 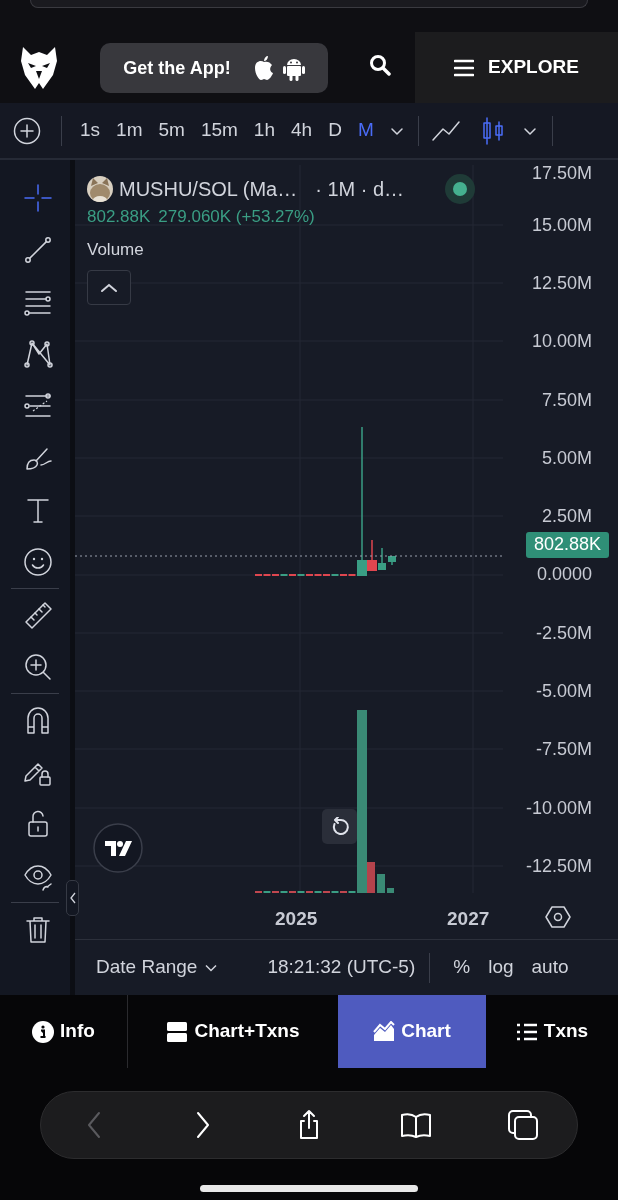 What do you see at coordinates (177, 1031) in the screenshot?
I see `split-view-icon` at bounding box center [177, 1031].